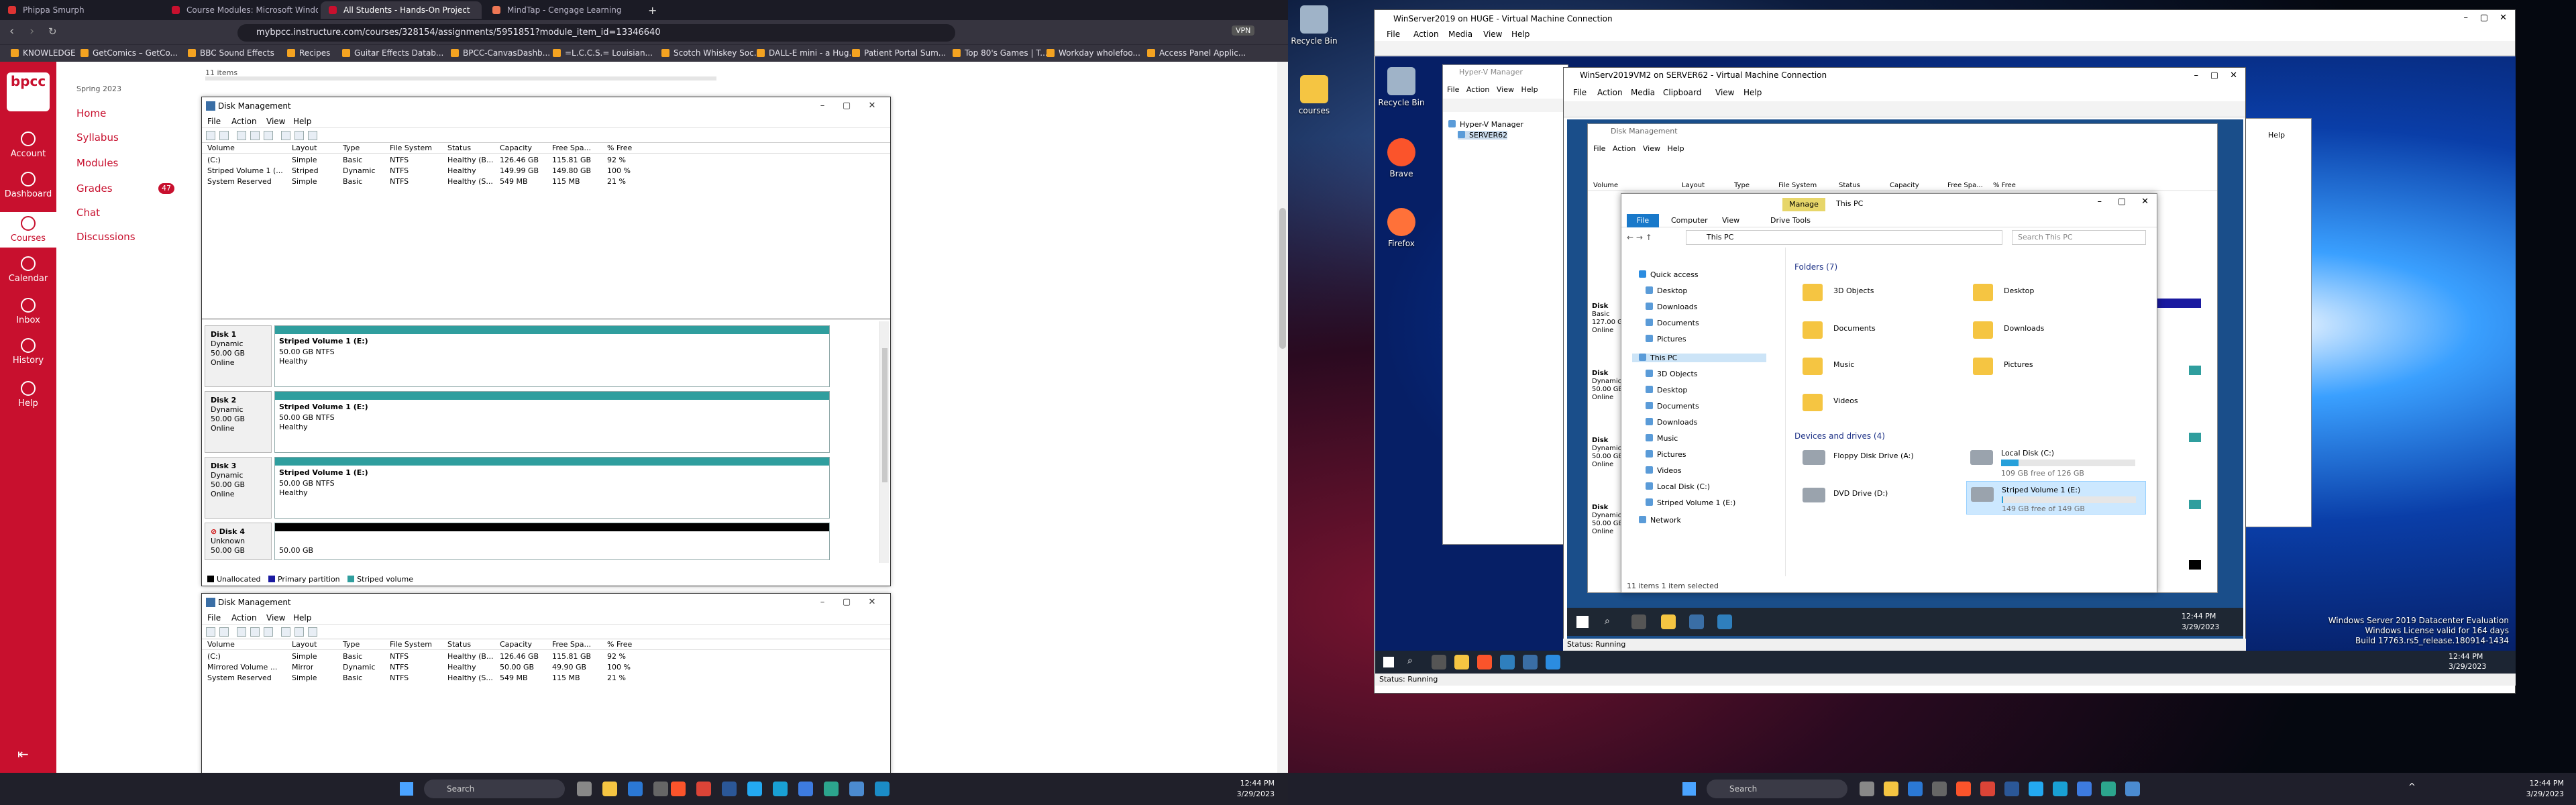 This screenshot has width=2576, height=805. What do you see at coordinates (308, 53) in the screenshot?
I see `bookmark: Recipes` at bounding box center [308, 53].